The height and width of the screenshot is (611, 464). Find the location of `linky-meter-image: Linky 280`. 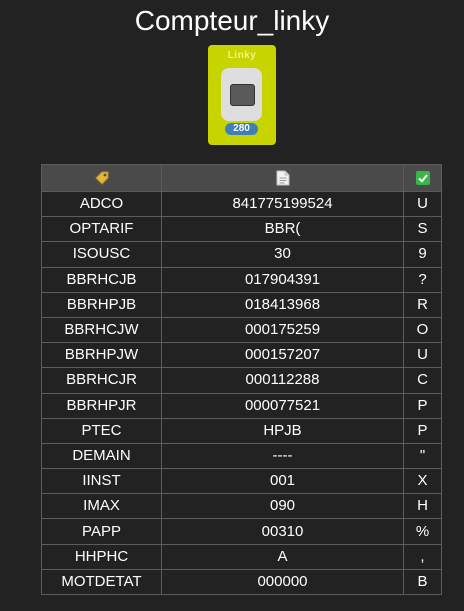

linky-meter-image: Linky 280 is located at coordinates (242, 95).